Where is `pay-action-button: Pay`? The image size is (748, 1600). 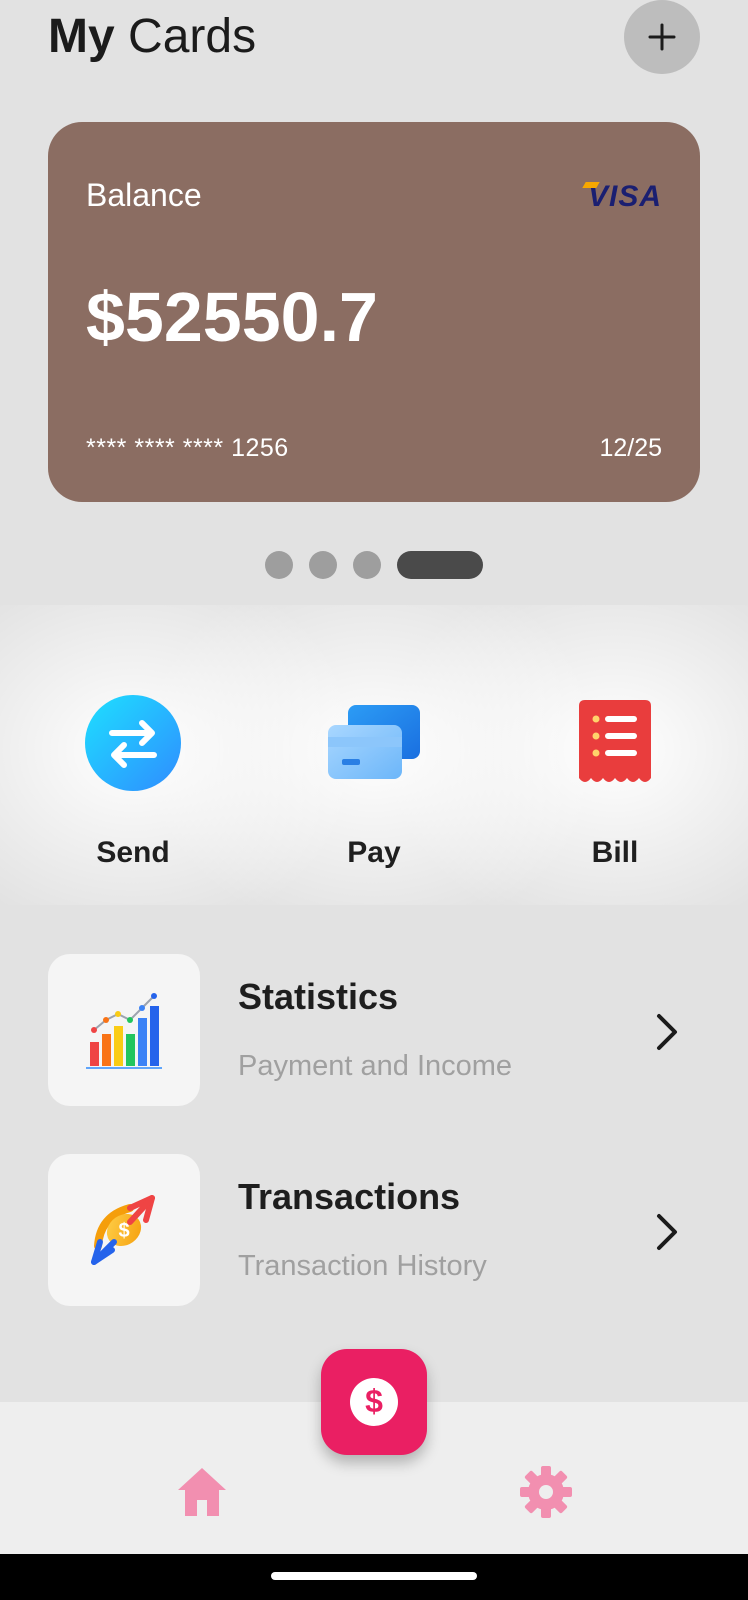
pay-action-button: Pay is located at coordinates (374, 780).